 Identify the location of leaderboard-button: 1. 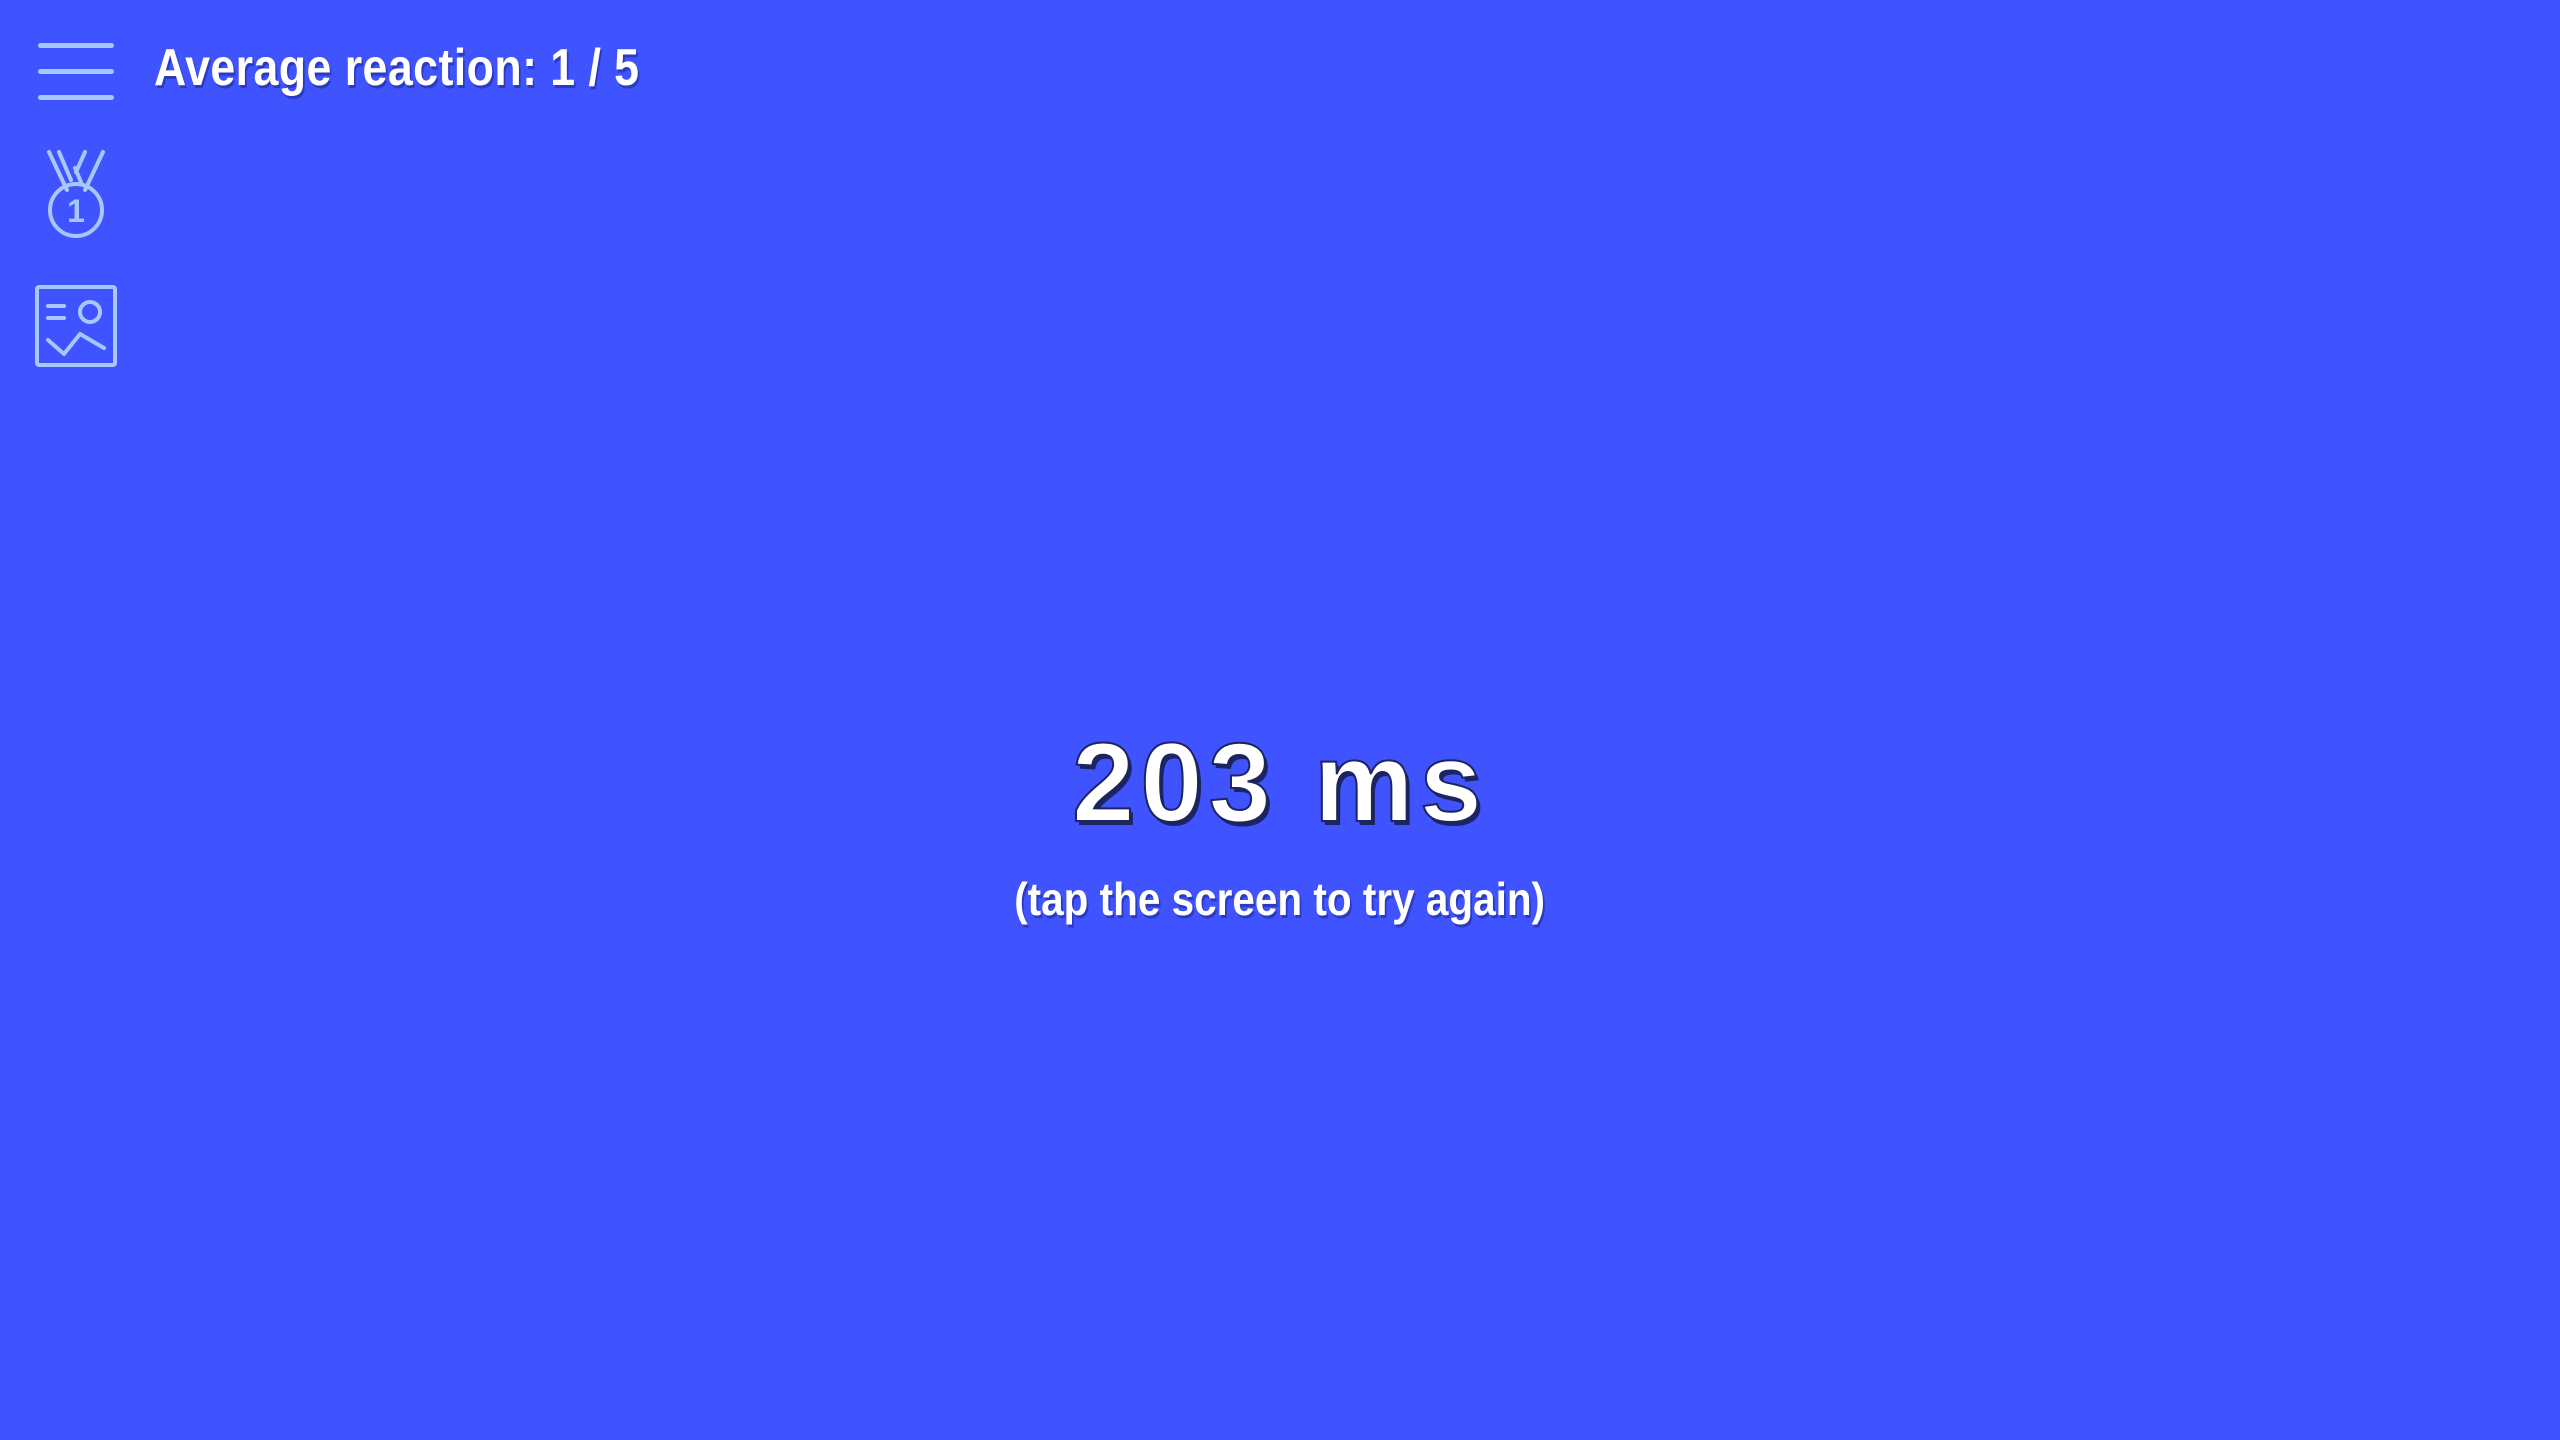
(76, 194).